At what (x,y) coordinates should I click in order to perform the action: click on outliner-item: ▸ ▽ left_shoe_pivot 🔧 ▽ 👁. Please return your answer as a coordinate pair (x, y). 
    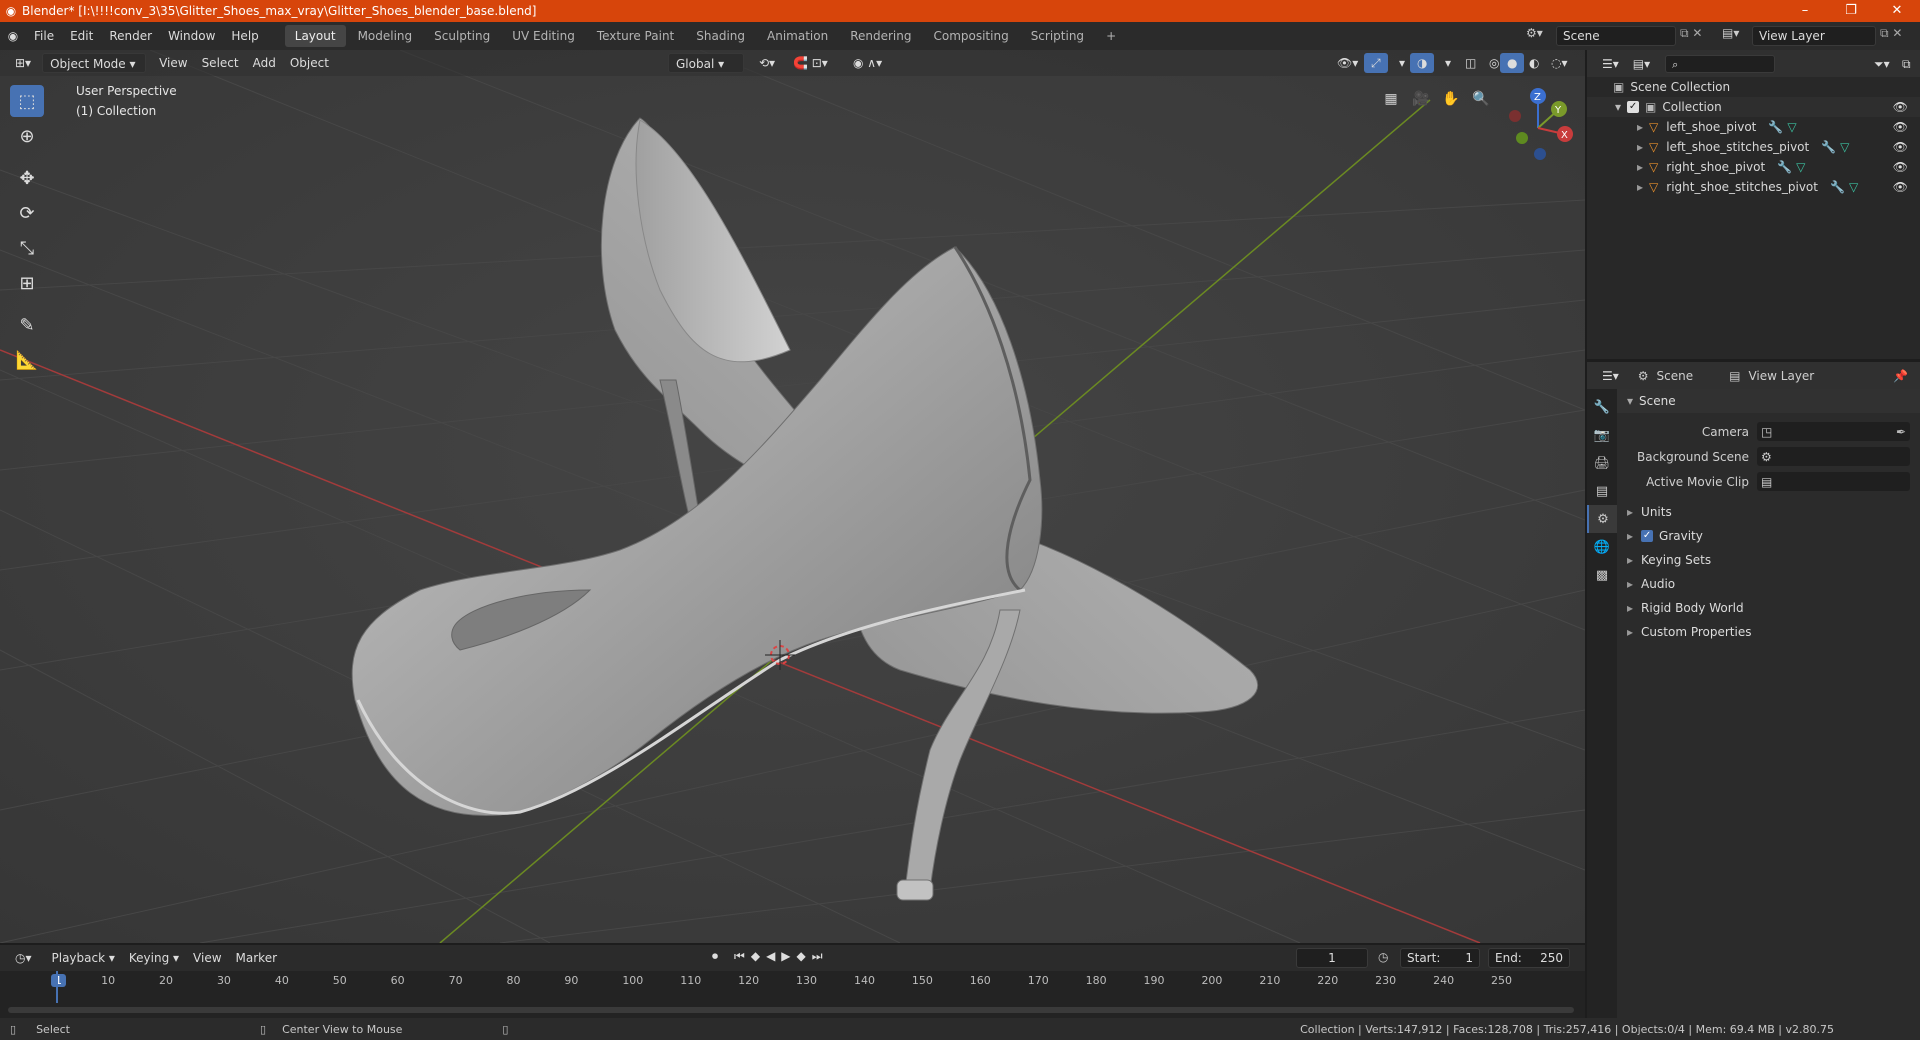
    Looking at the image, I should click on (1753, 127).